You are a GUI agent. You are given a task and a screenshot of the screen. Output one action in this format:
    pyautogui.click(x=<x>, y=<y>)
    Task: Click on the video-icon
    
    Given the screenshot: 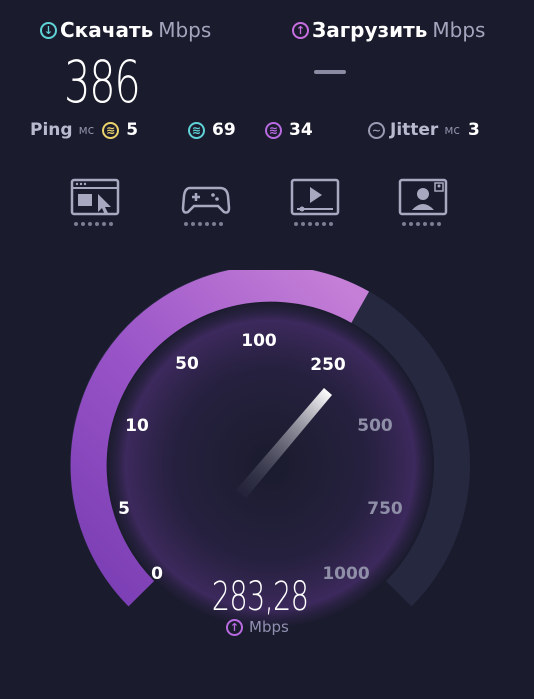 What is the action you would take?
    pyautogui.click(x=316, y=198)
    